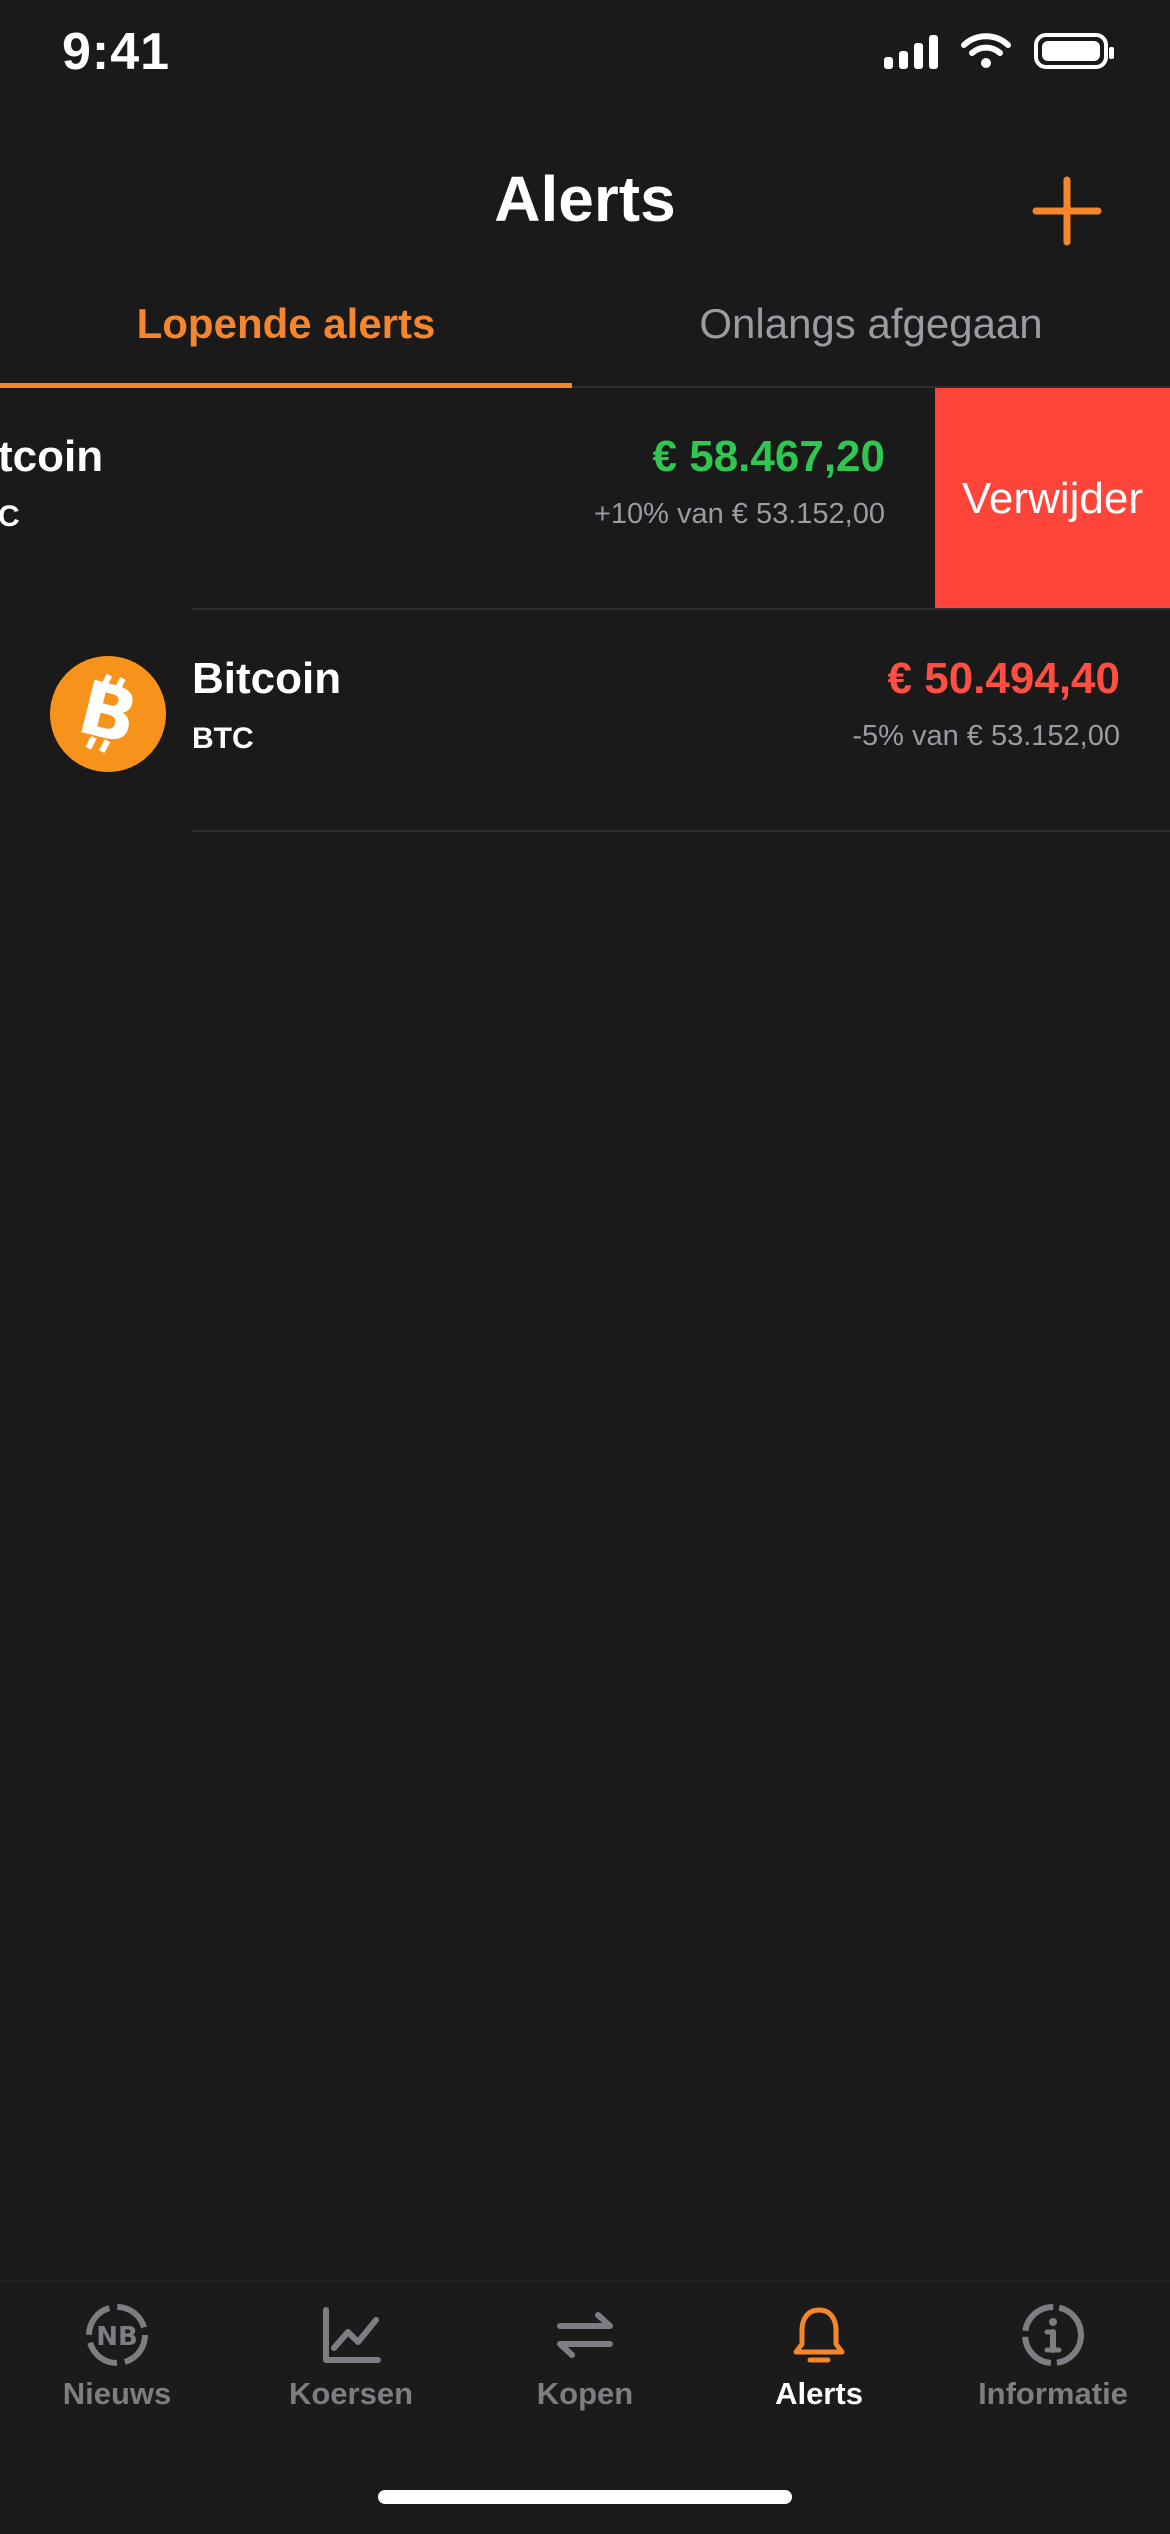 The height and width of the screenshot is (2534, 1170). Describe the element at coordinates (52, 456) in the screenshot. I see `alert-coin-name: tcoin` at that location.